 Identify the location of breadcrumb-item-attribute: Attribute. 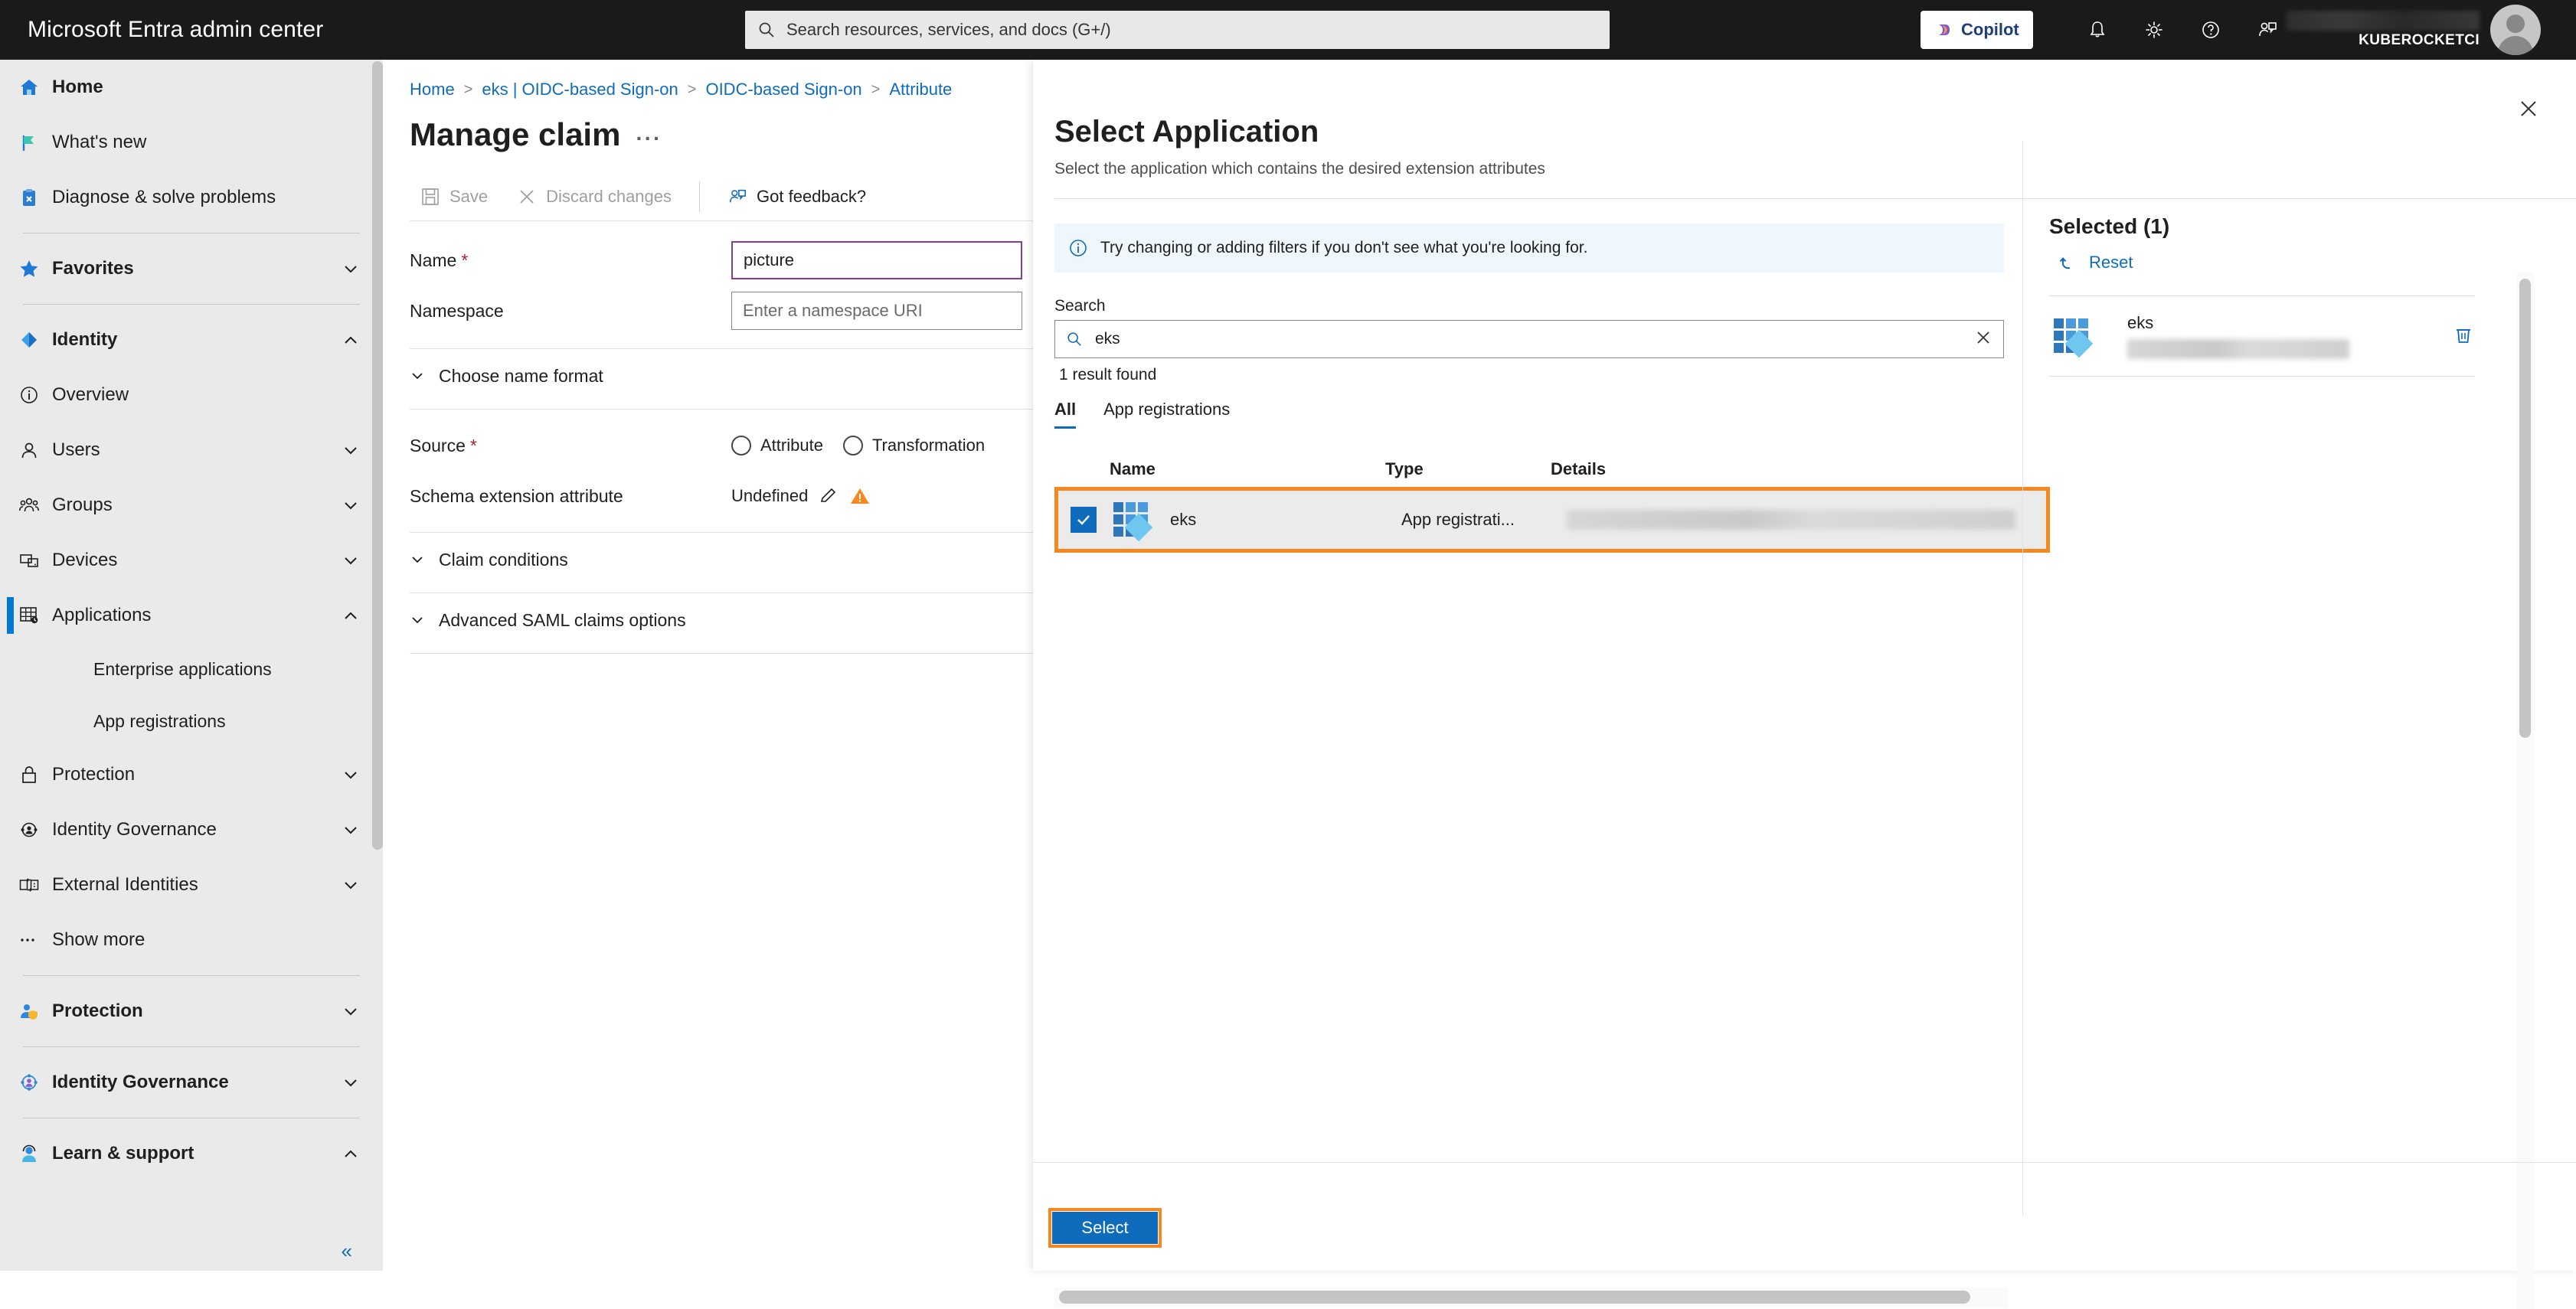
(920, 90).